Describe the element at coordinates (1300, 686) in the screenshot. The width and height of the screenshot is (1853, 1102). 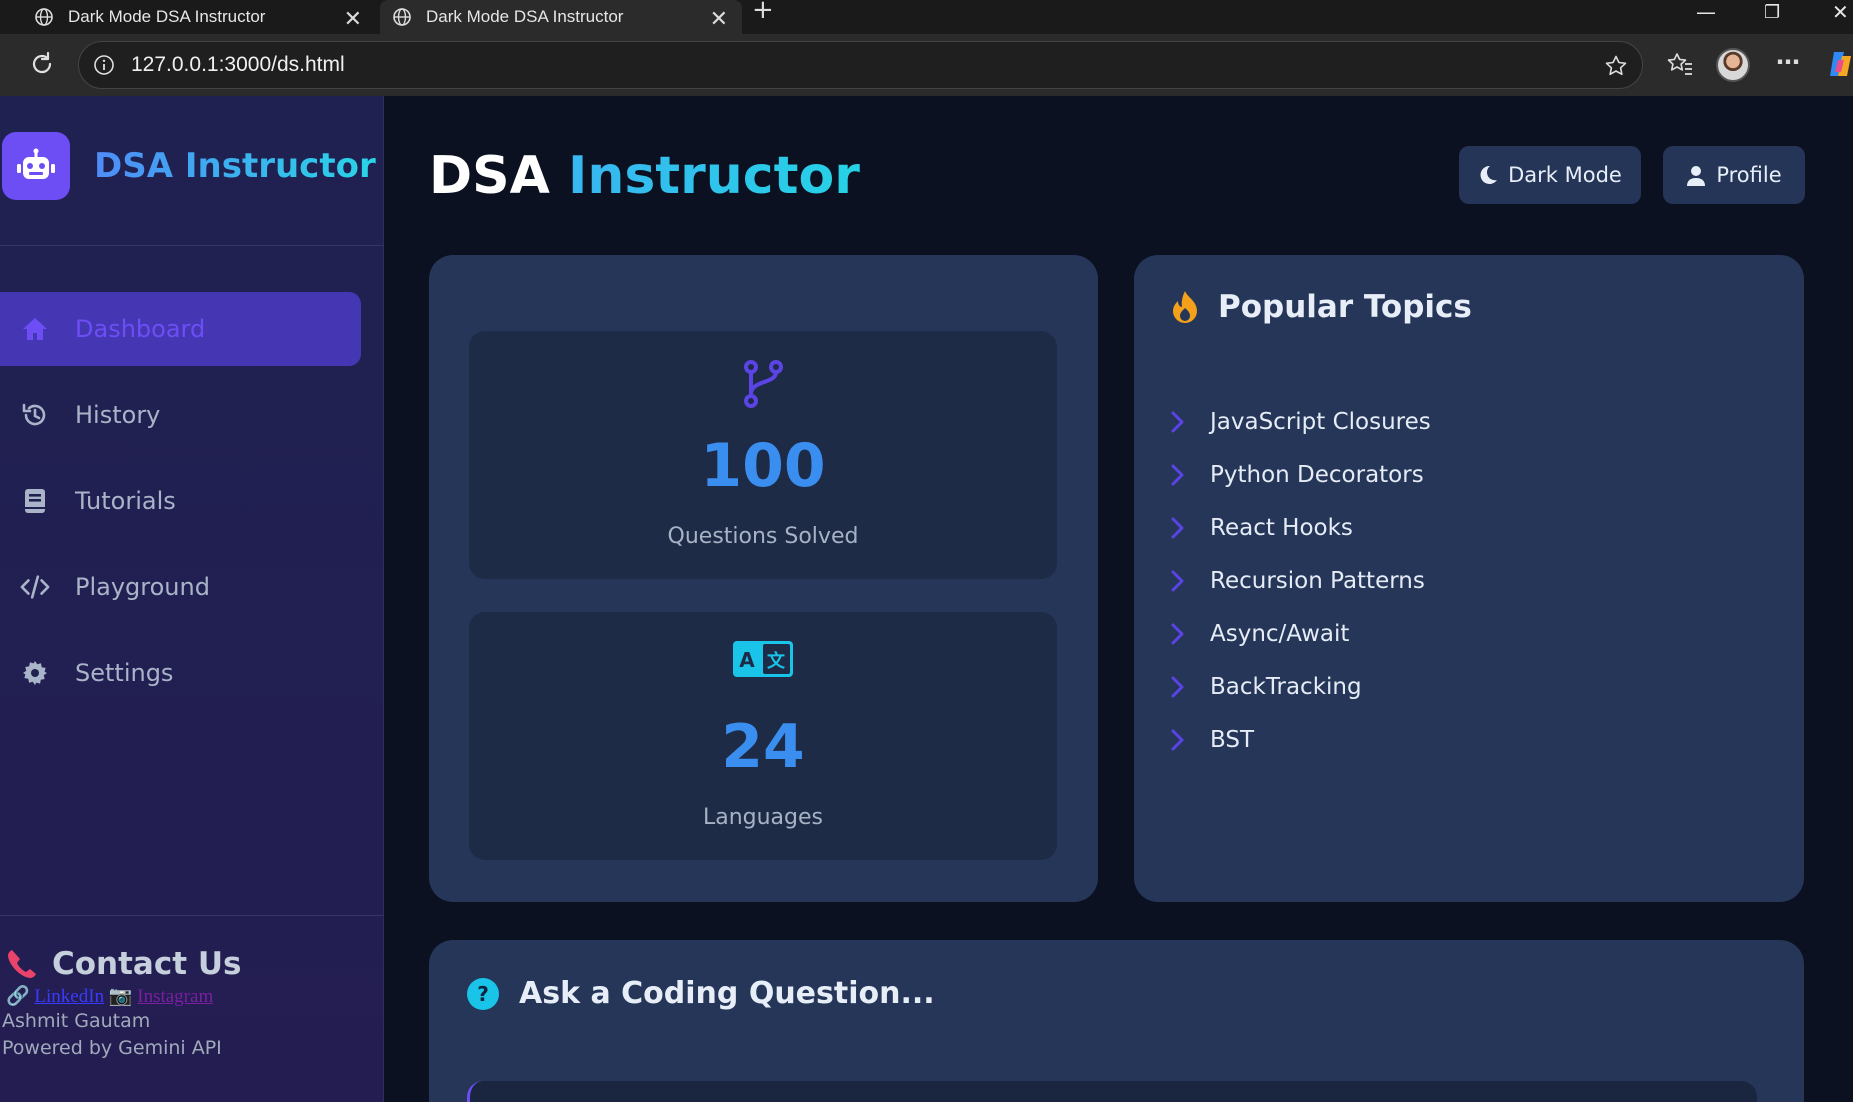
I see `topic-item: BackTracking` at that location.